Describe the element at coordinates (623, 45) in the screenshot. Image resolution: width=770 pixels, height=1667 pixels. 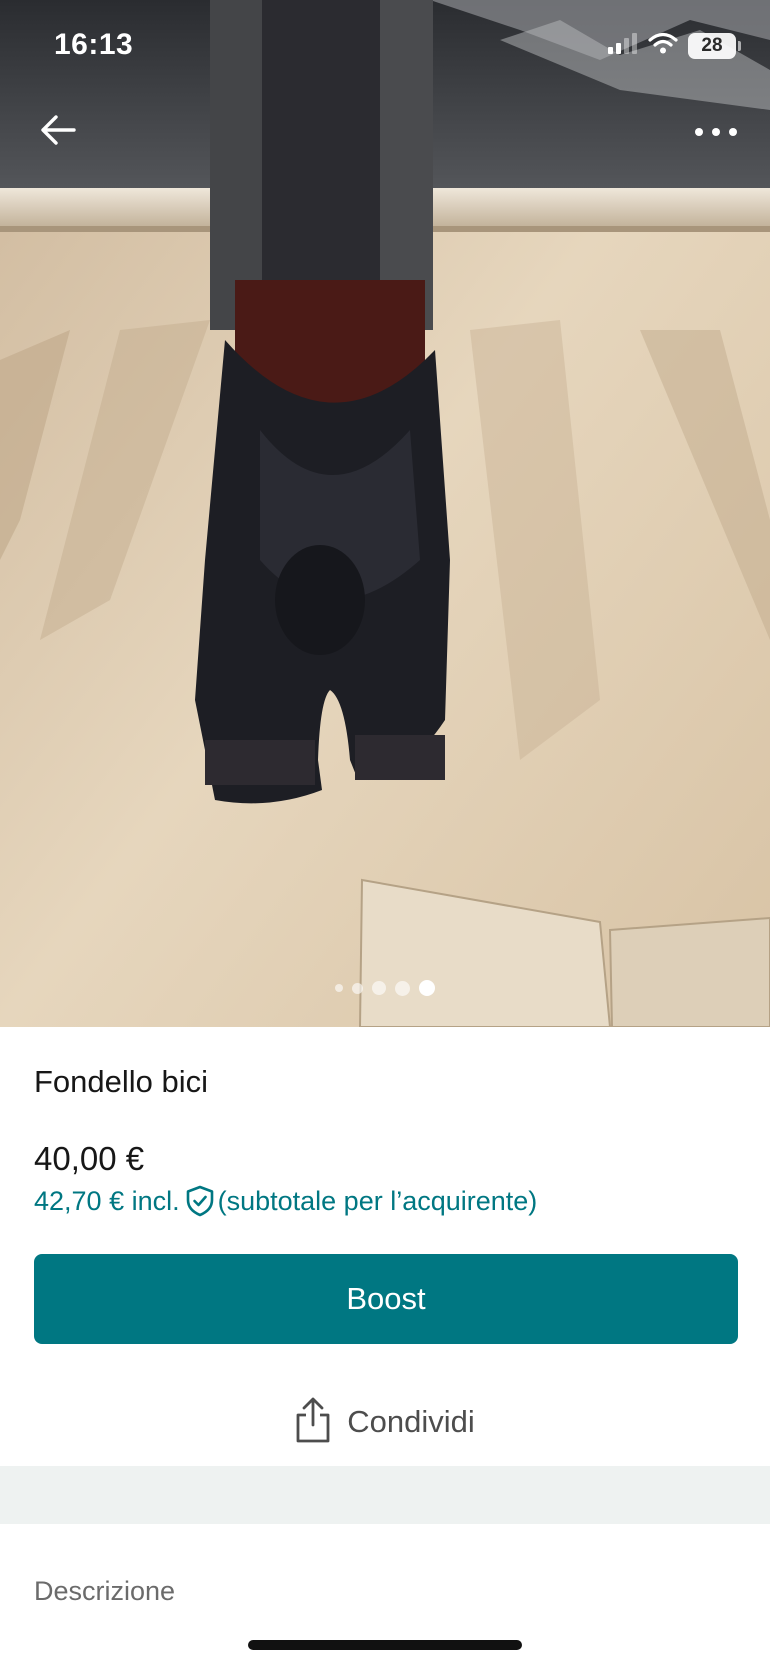
I see `signal-icon` at that location.